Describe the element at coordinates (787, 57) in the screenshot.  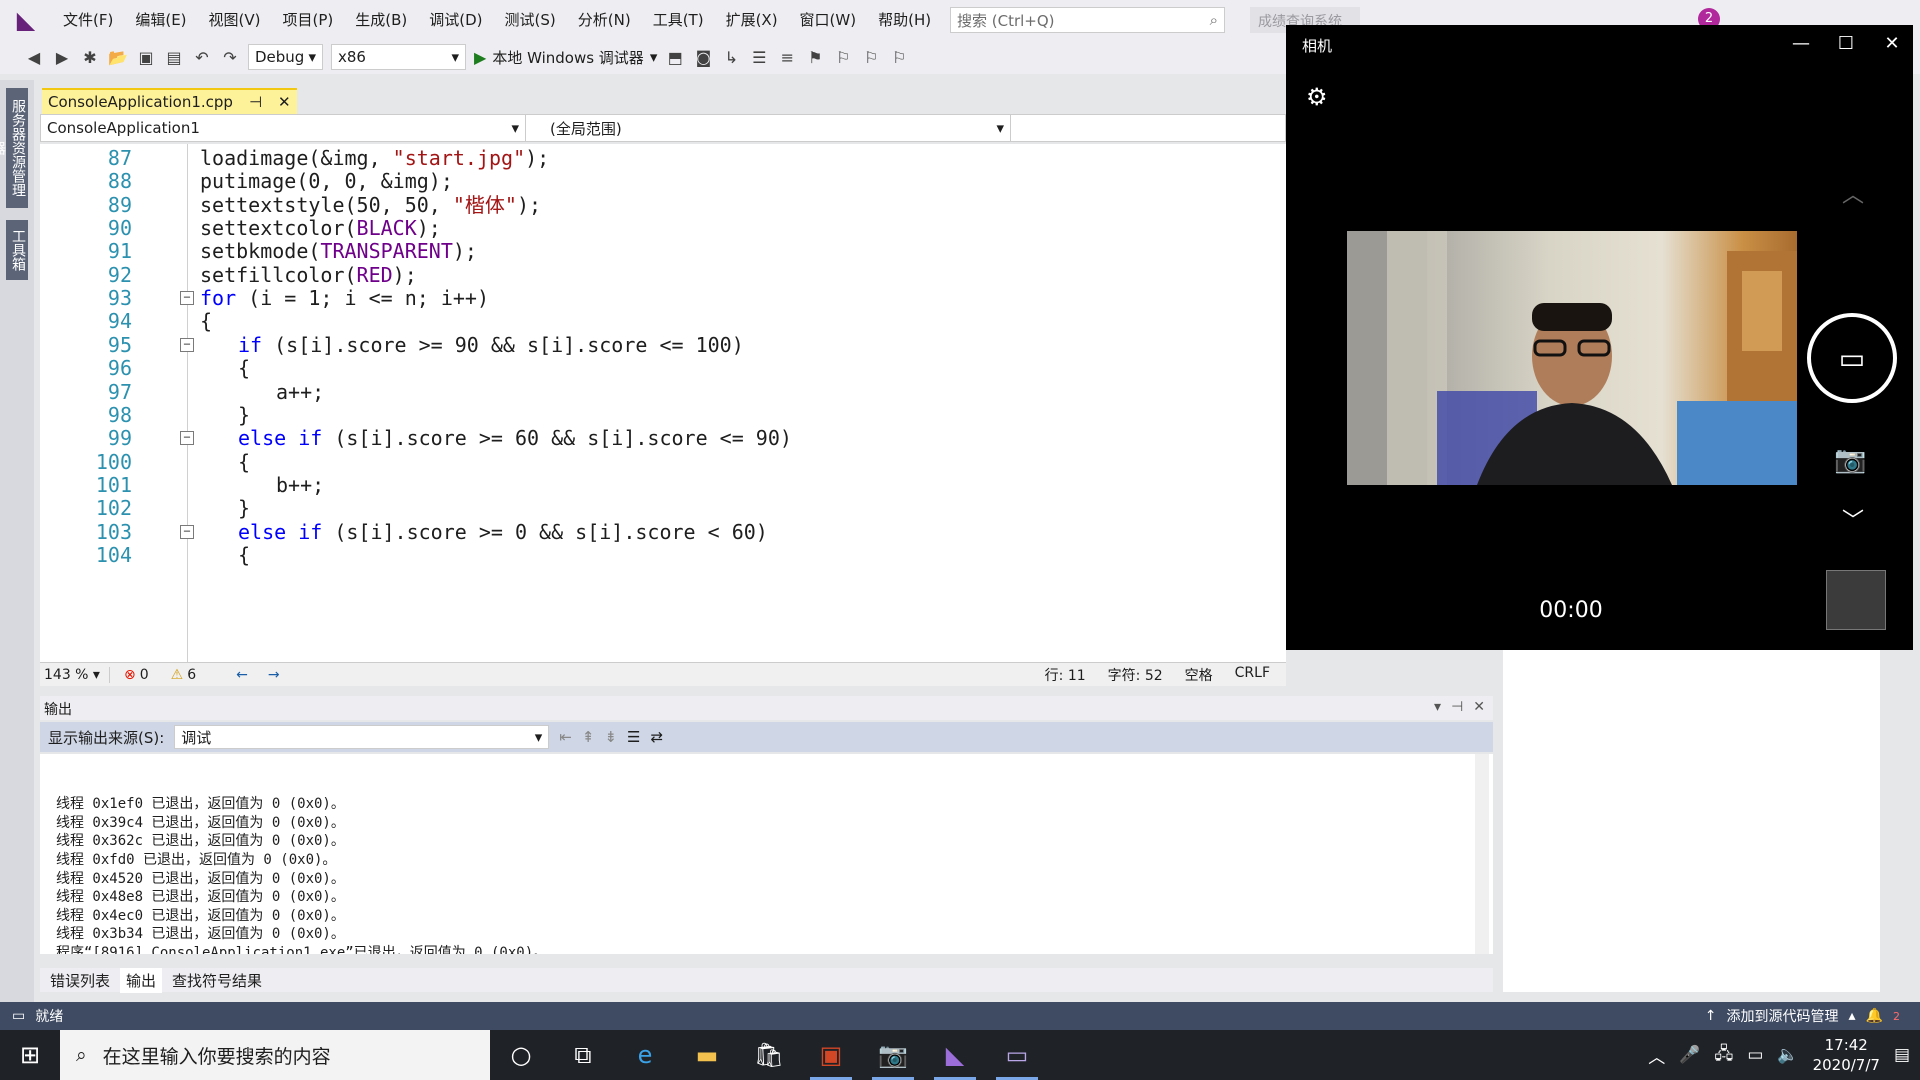
I see `uncomment-icon: ≡` at that location.